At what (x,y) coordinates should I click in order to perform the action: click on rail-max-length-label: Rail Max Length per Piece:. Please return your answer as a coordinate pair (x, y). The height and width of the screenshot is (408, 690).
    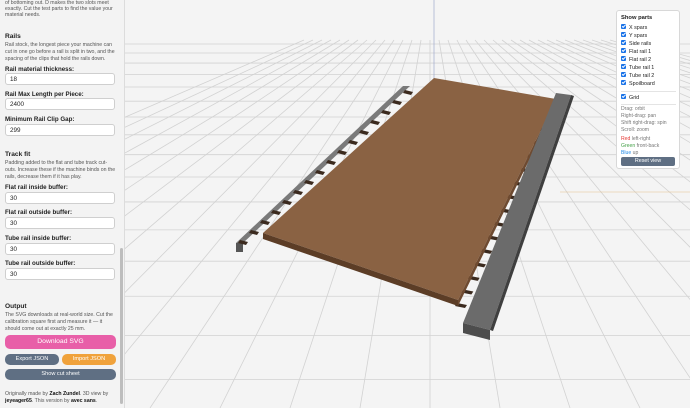
    Looking at the image, I should click on (44, 94).